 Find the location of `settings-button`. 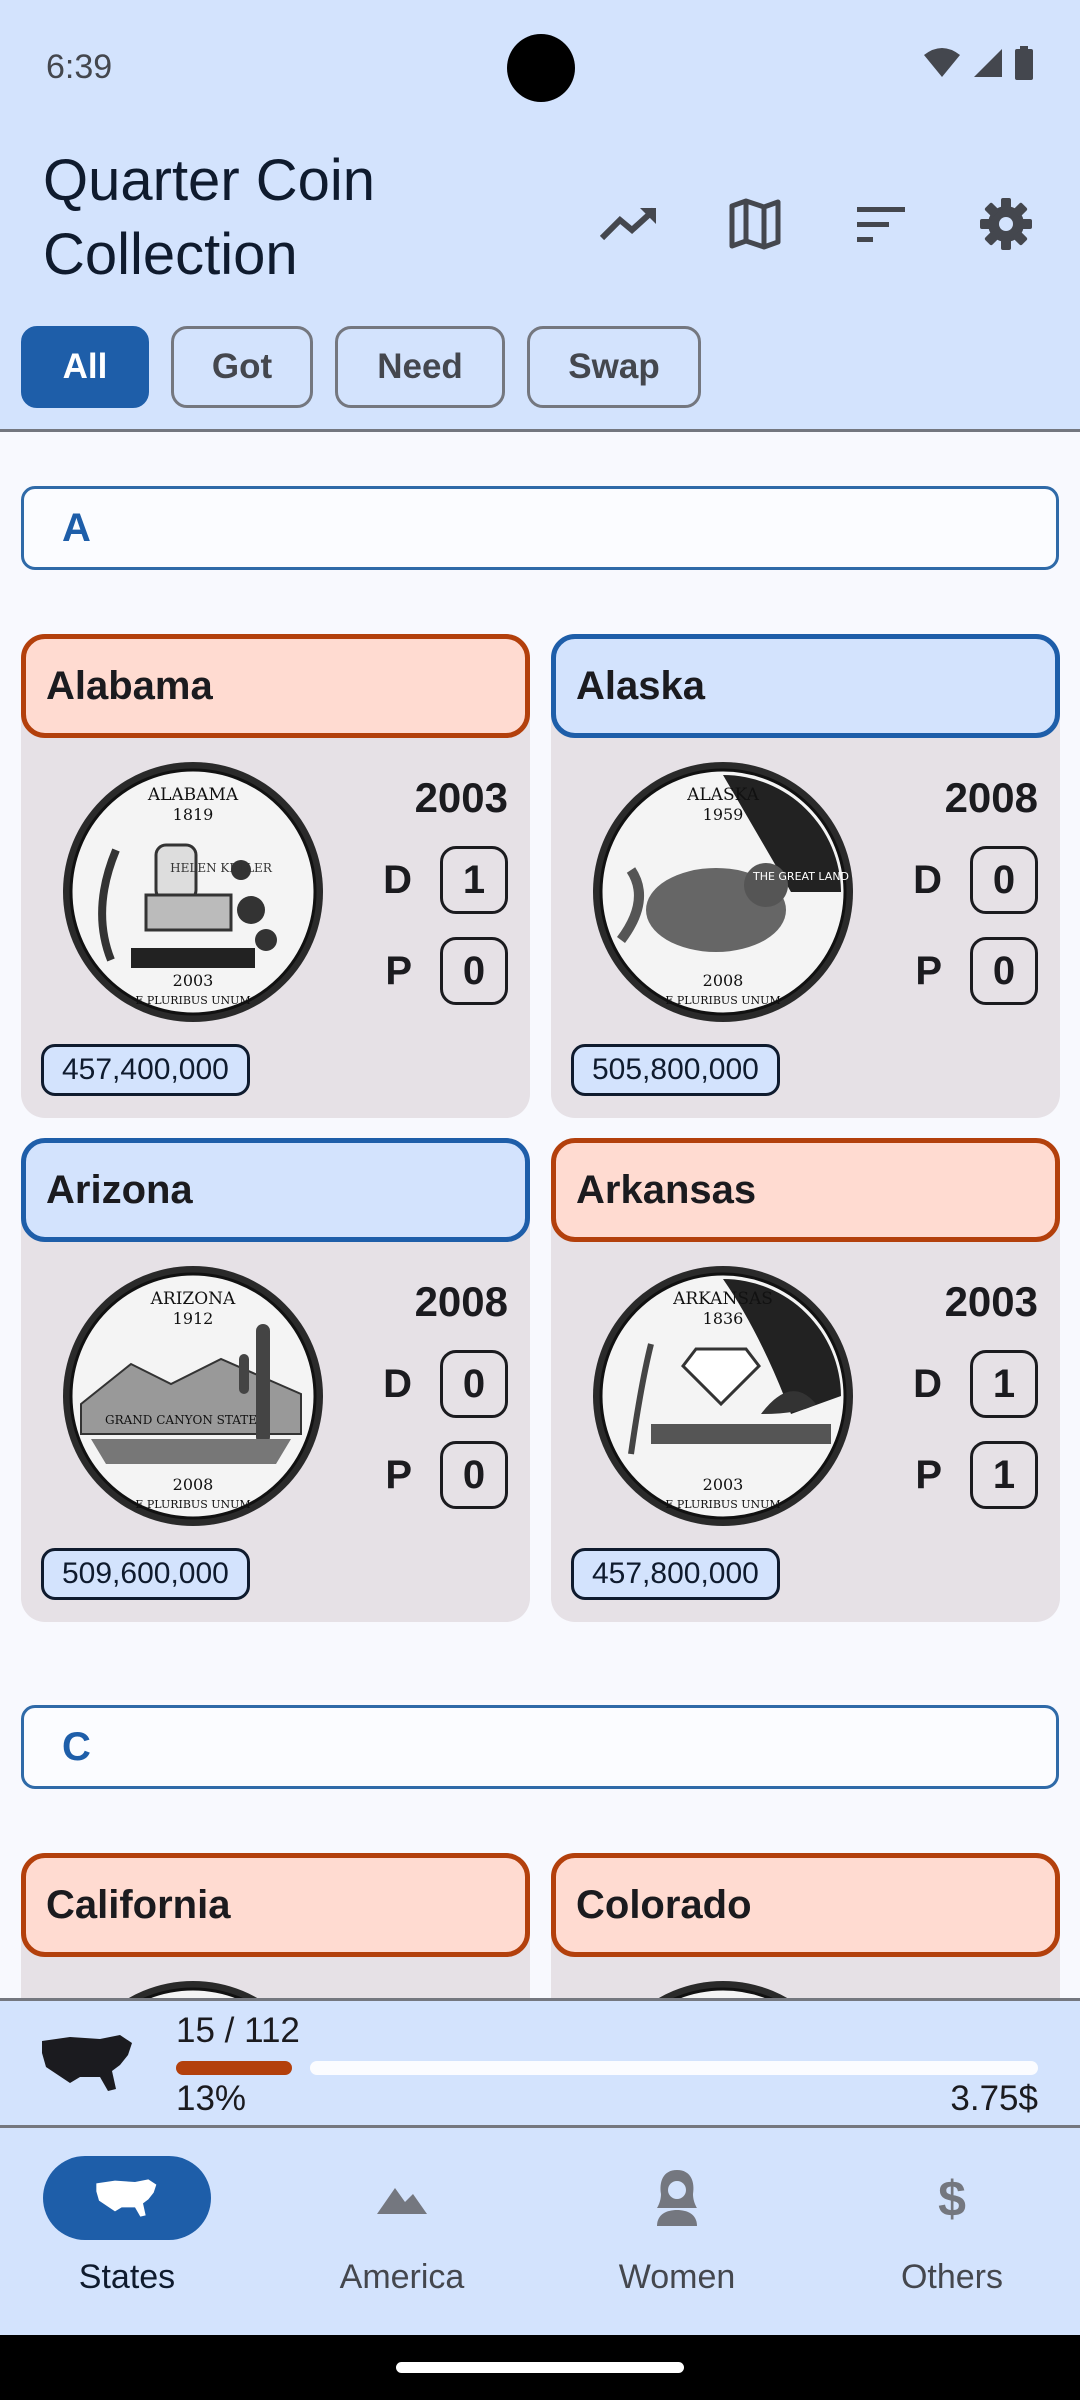

settings-button is located at coordinates (1006, 224).